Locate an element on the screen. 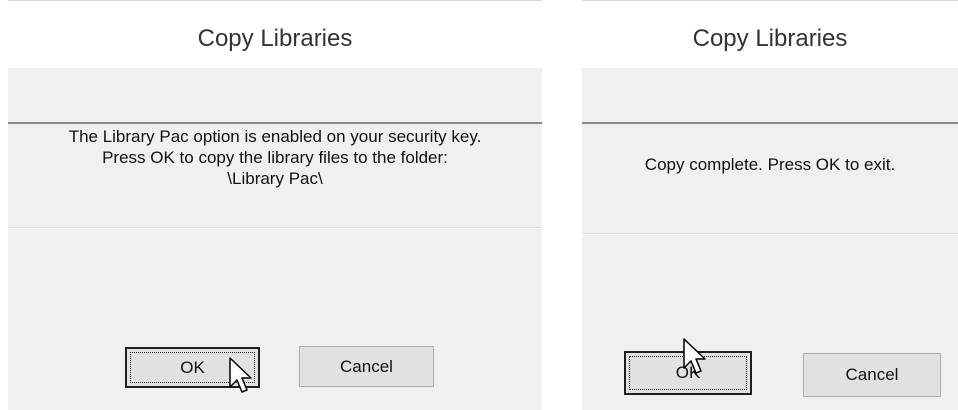 The width and height of the screenshot is (958, 410). message-area: Copy complete. Press OK to exit. is located at coordinates (770, 179).